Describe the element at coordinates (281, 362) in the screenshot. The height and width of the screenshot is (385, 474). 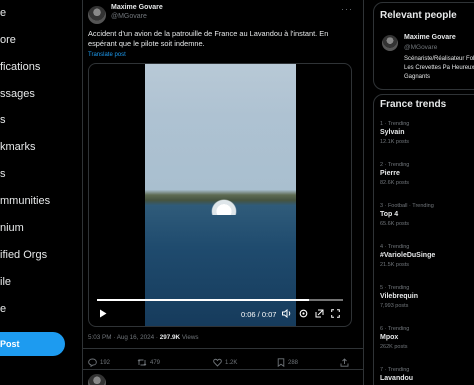
I see `bookmark-icon` at that location.